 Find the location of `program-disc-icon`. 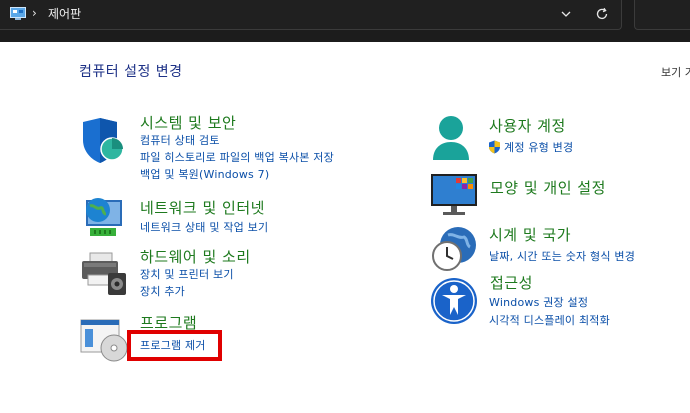

program-disc-icon is located at coordinates (104, 340).